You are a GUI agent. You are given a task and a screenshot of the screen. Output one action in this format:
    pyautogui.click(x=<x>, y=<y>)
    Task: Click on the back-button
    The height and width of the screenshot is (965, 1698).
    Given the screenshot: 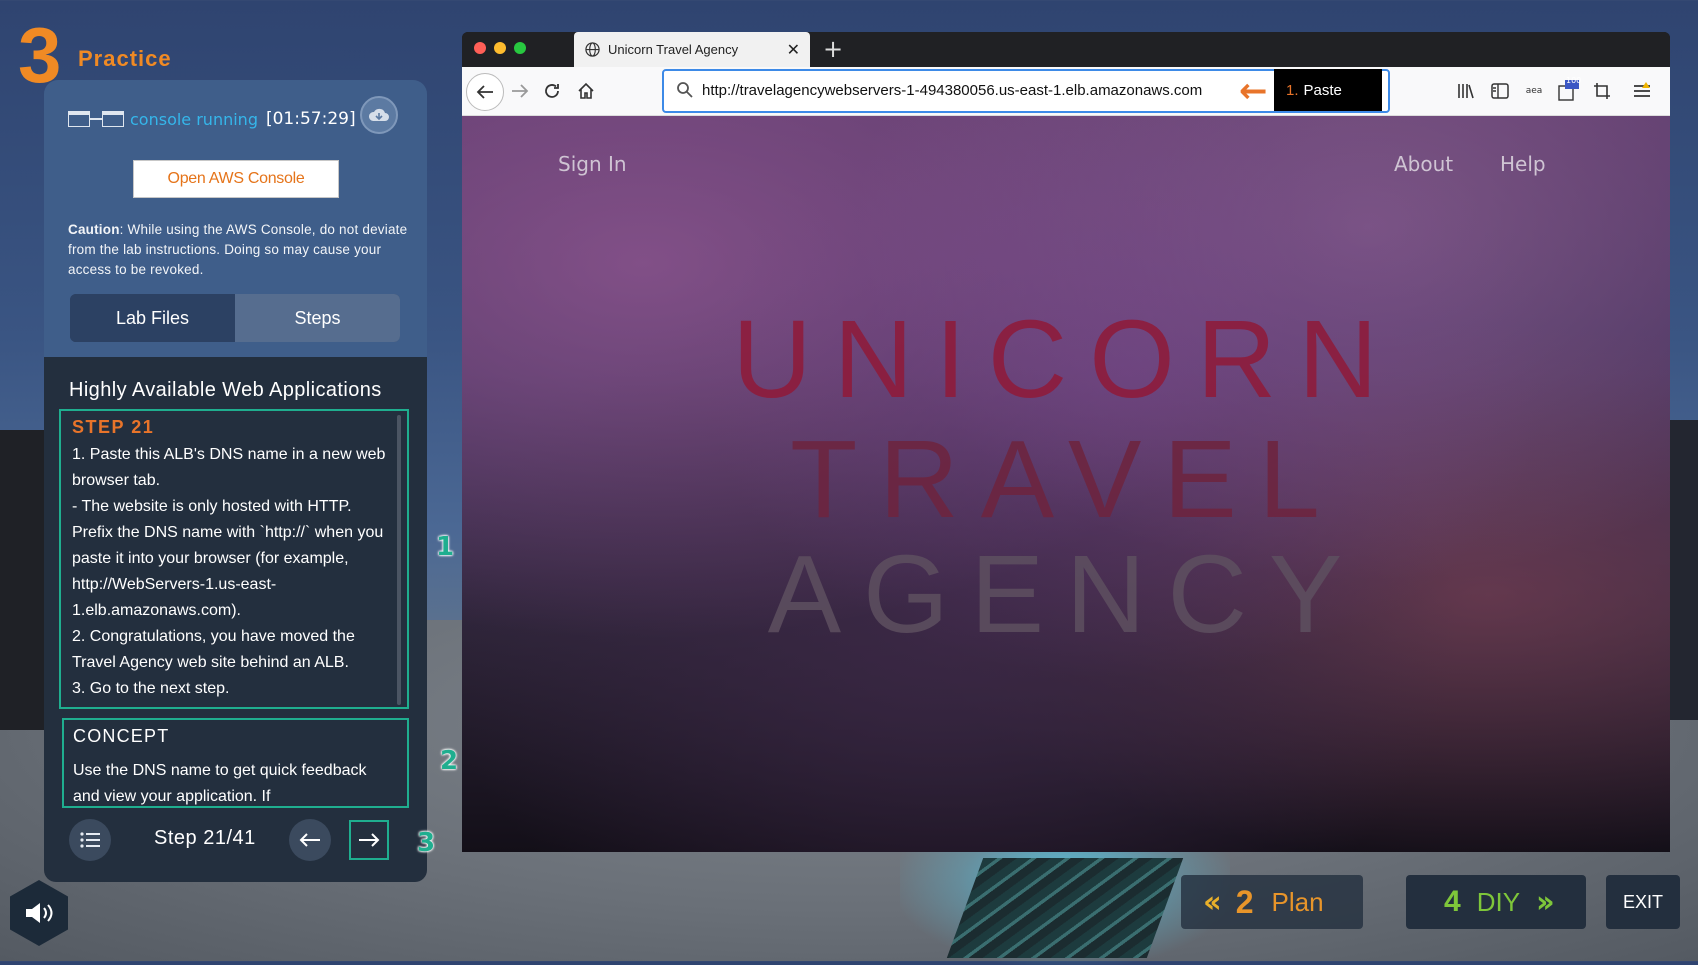 What is the action you would take?
    pyautogui.click(x=485, y=92)
    